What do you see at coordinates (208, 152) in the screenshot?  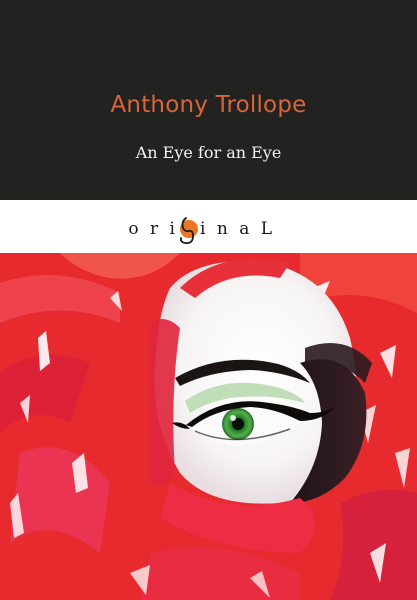 I see `book-title: An Eye for an Eye` at bounding box center [208, 152].